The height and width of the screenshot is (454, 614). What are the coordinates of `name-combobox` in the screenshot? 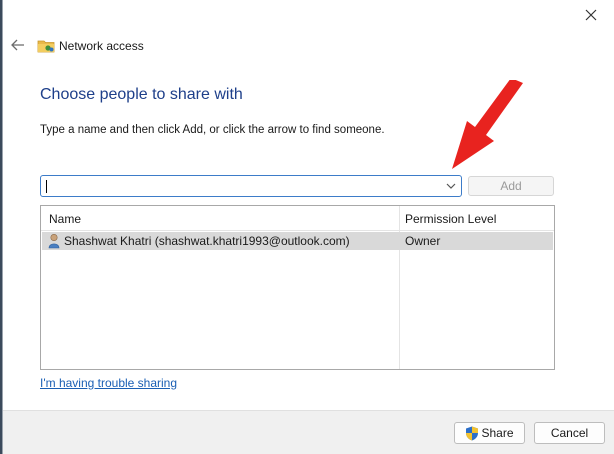 It's located at (251, 186).